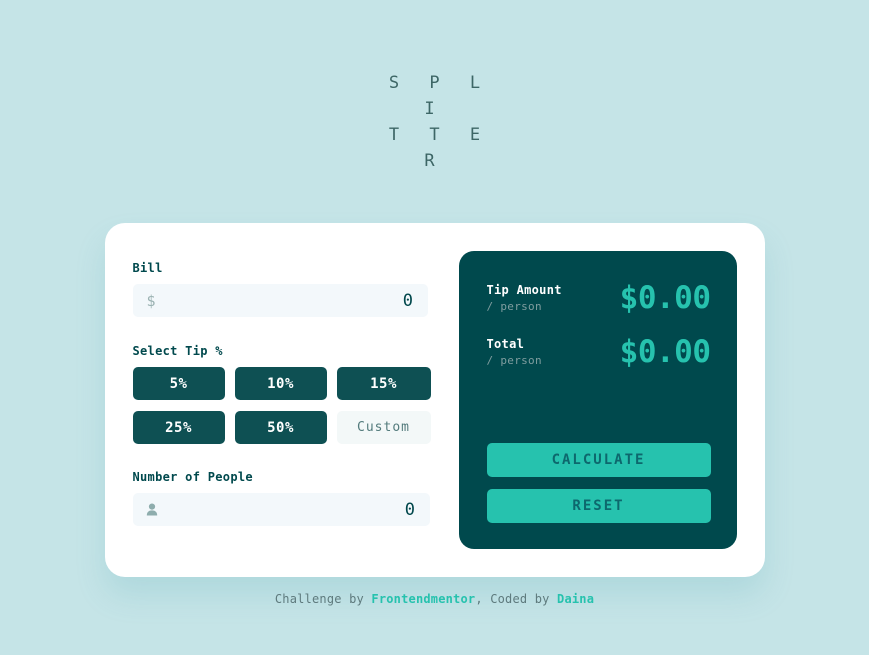 This screenshot has width=869, height=655. Describe the element at coordinates (280, 428) in the screenshot. I see `tip-option-50: 50%` at that location.